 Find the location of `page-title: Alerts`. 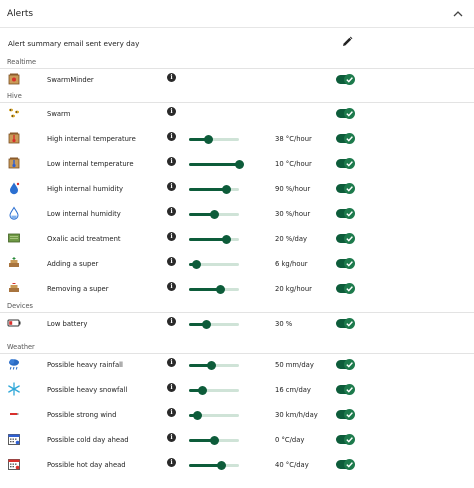

page-title: Alerts is located at coordinates (20, 14).